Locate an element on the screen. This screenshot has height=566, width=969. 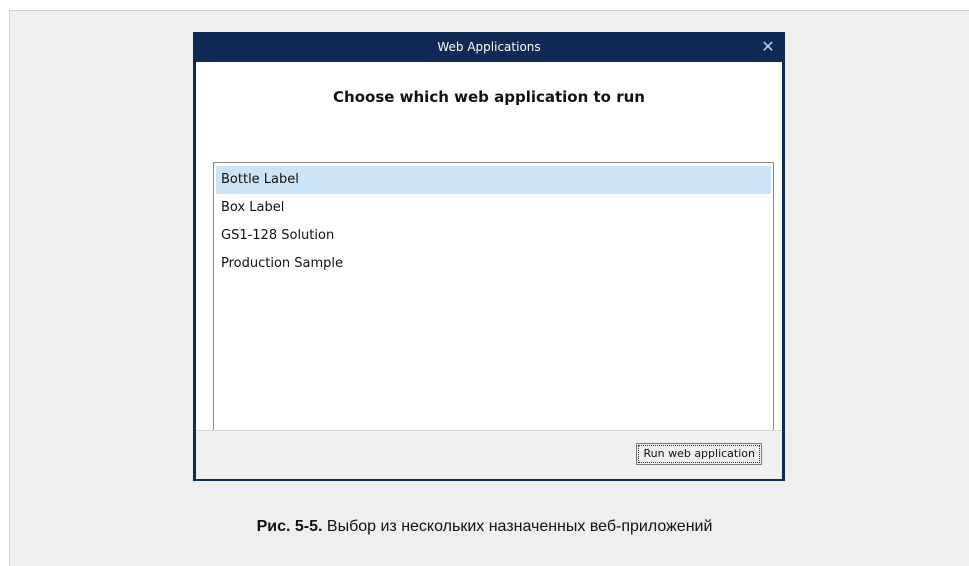
dialog-footer: Run web application is located at coordinates (489, 454).